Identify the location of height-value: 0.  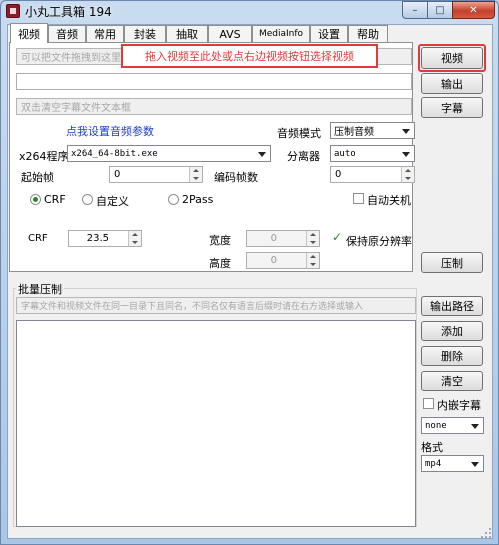
(273, 260).